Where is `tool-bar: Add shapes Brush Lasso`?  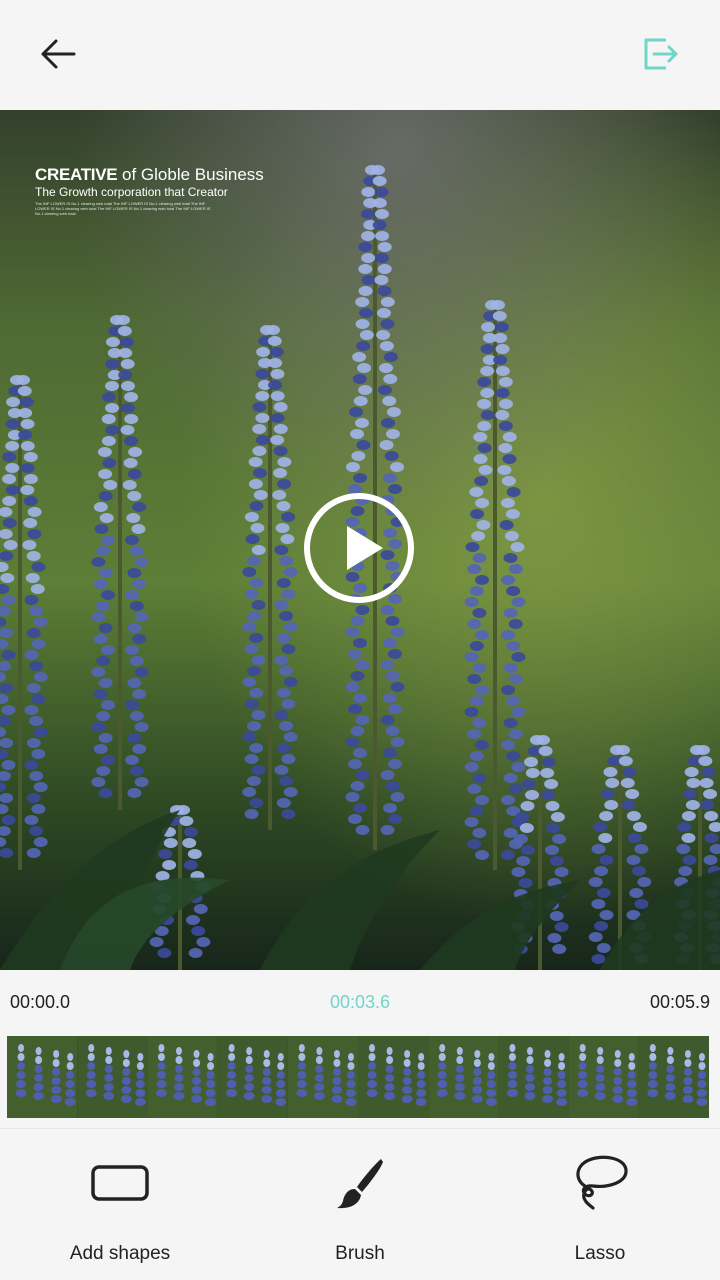
tool-bar: Add shapes Brush Lasso is located at coordinates (360, 1204).